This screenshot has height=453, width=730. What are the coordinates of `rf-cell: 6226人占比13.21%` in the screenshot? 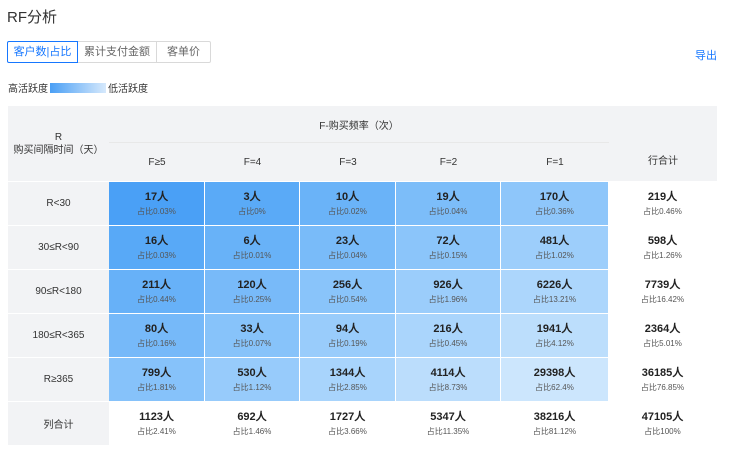 It's located at (555, 291).